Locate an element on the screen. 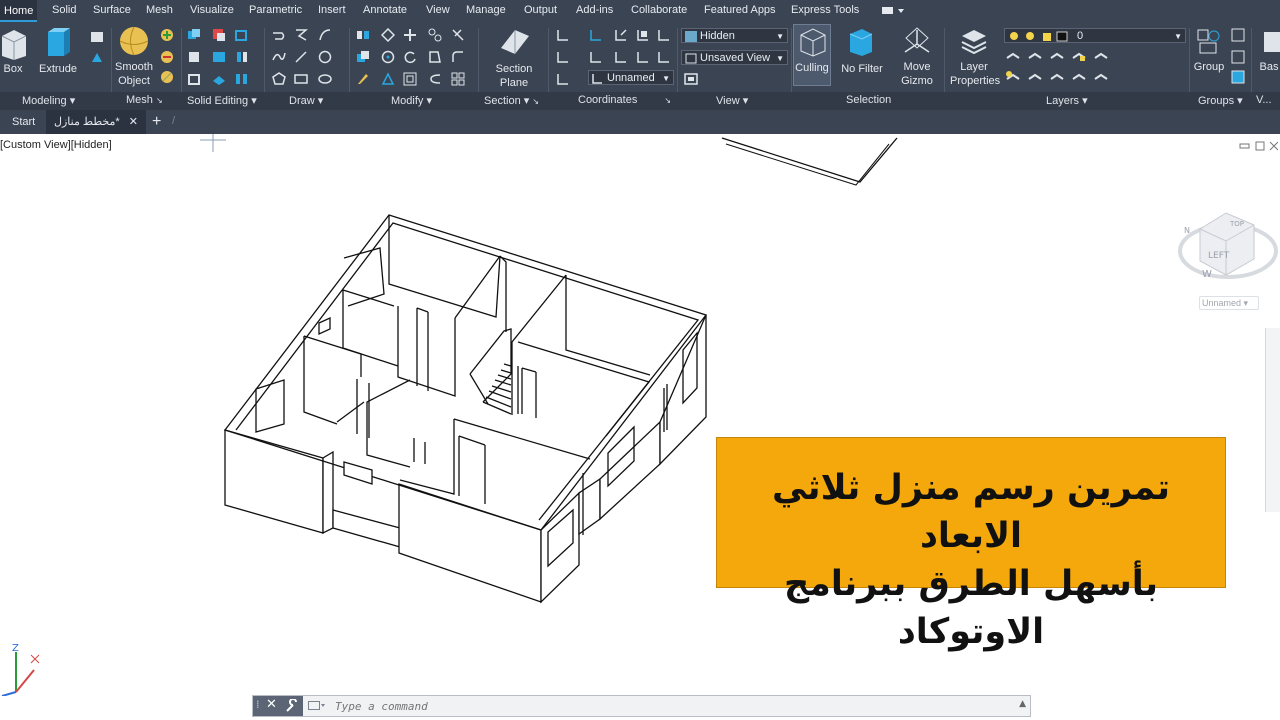  scale-icon is located at coordinates (388, 79).